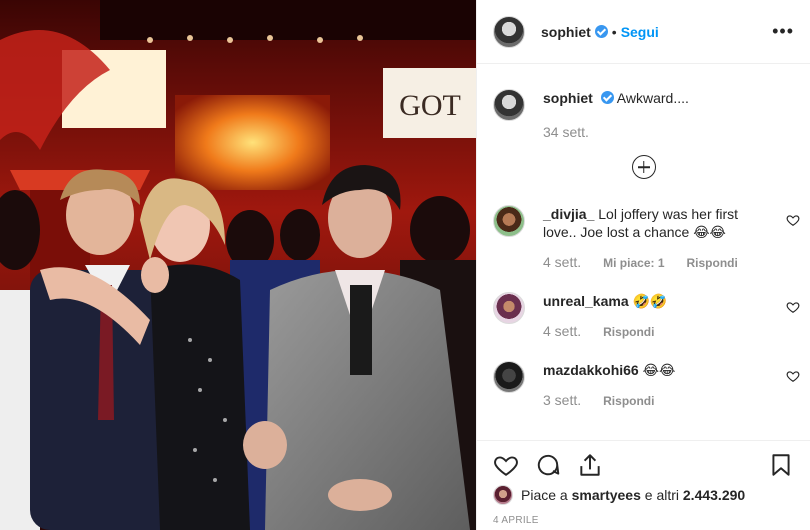  I want to click on comment-username: unreal_kama, so click(586, 301).